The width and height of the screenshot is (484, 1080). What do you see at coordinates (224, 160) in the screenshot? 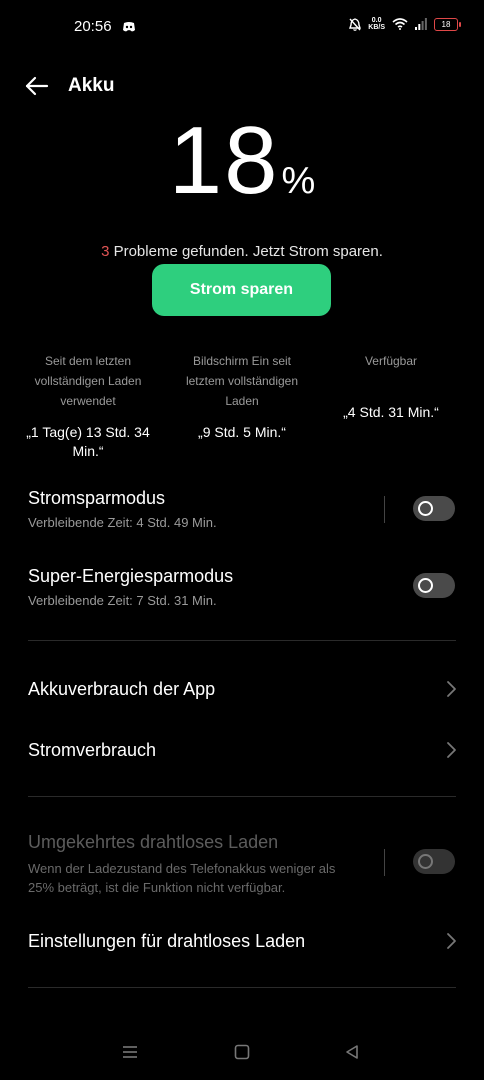
I see `battery-percent-value: 18` at bounding box center [224, 160].